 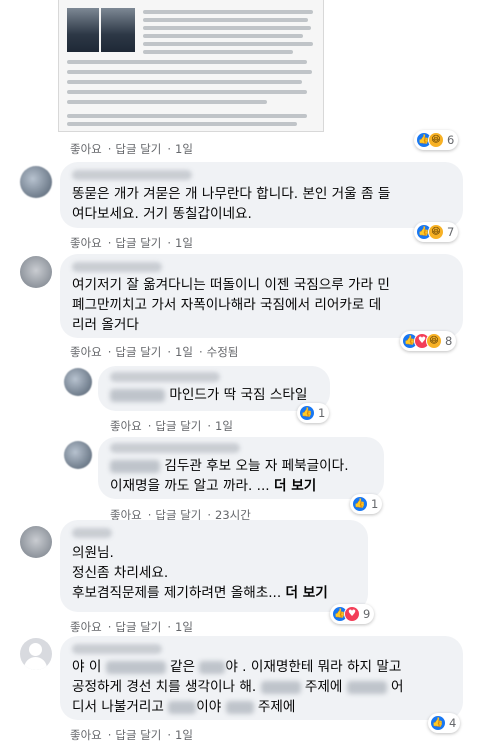 I want to click on reaction-summary: 👍 4, so click(x=444, y=723).